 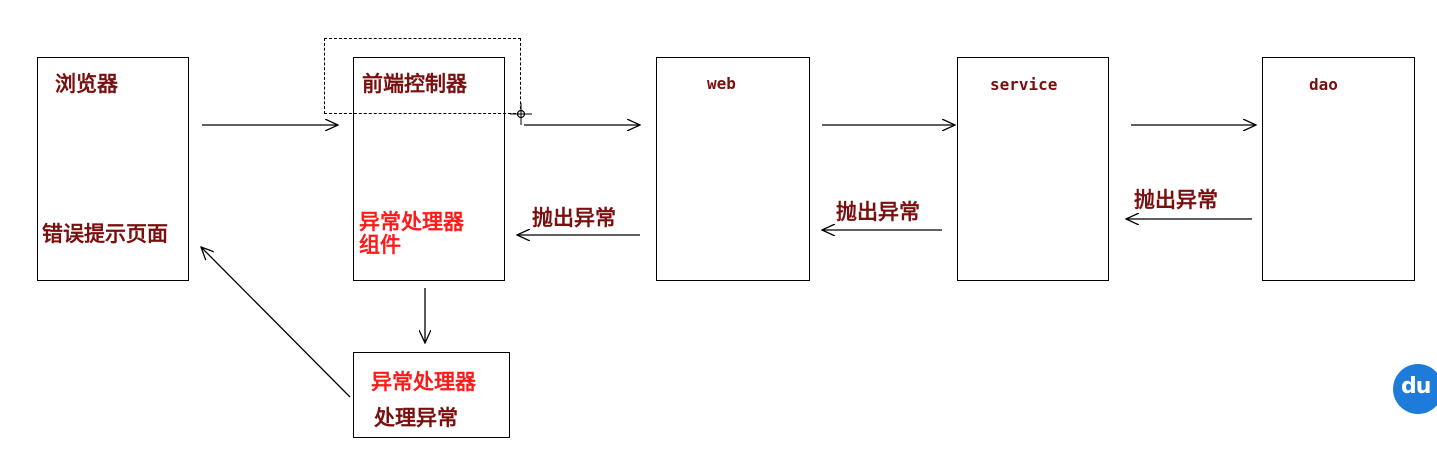 What do you see at coordinates (276, 322) in the screenshot?
I see `arrow-handler-to-browser` at bounding box center [276, 322].